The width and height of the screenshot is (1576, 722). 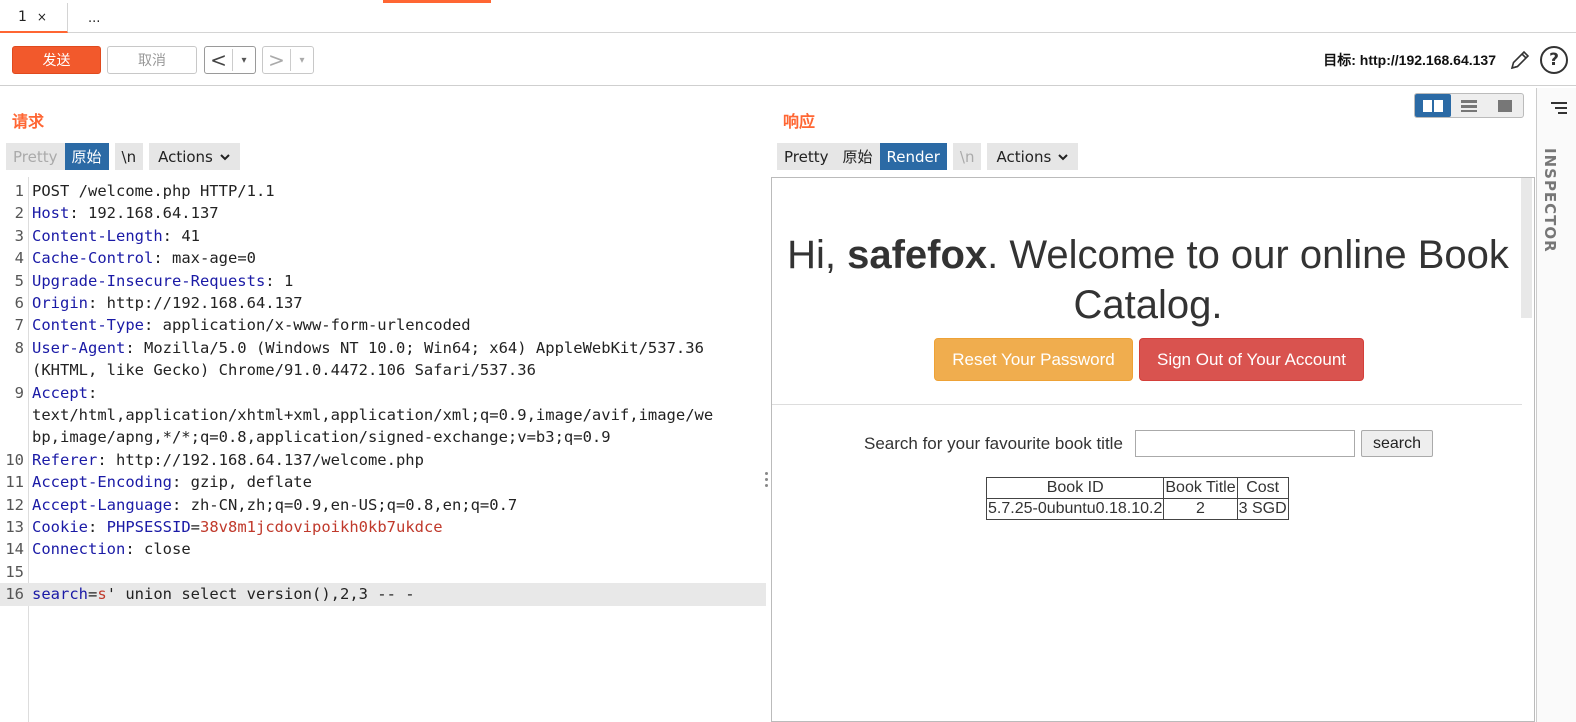 I want to click on code-line: 4 Cache-Control: max-age=0, so click(x=383, y=258).